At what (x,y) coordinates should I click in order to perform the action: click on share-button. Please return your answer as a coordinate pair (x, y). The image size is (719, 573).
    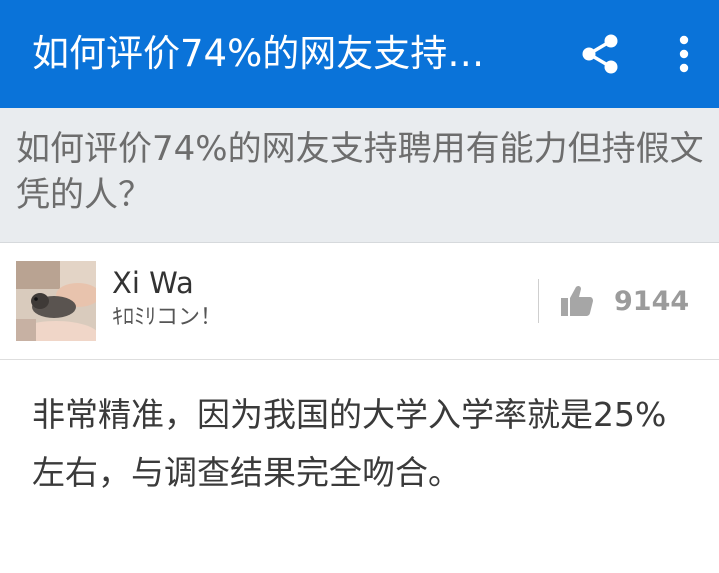
    Looking at the image, I should click on (600, 54).